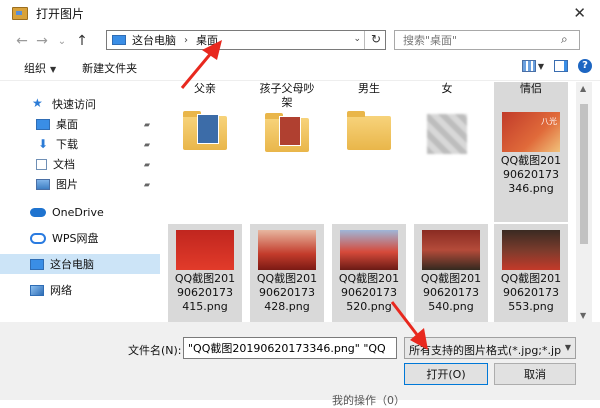 Image resolution: width=600 pixels, height=408 pixels. Describe the element at coordinates (369, 292) in the screenshot. I see `file-caption: QQ截图20190620173520.png` at that location.